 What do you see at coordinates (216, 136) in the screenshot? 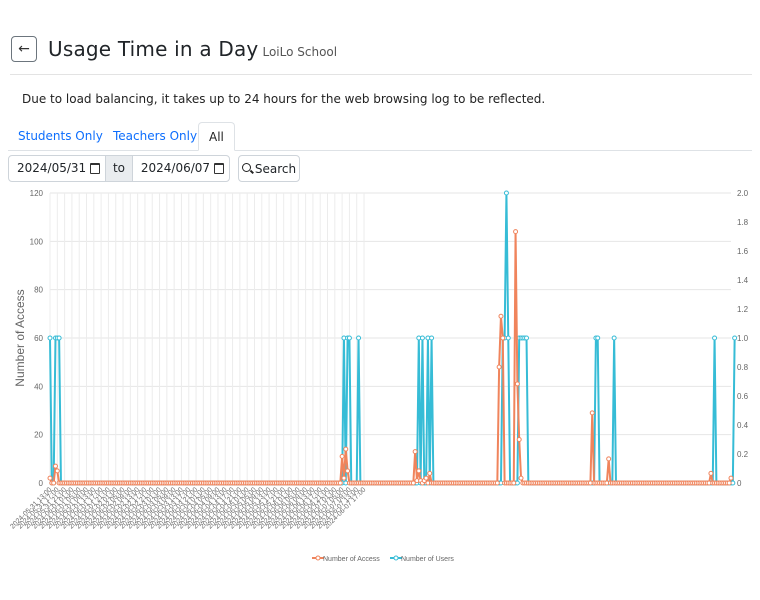
I see `tab-all: All` at bounding box center [216, 136].